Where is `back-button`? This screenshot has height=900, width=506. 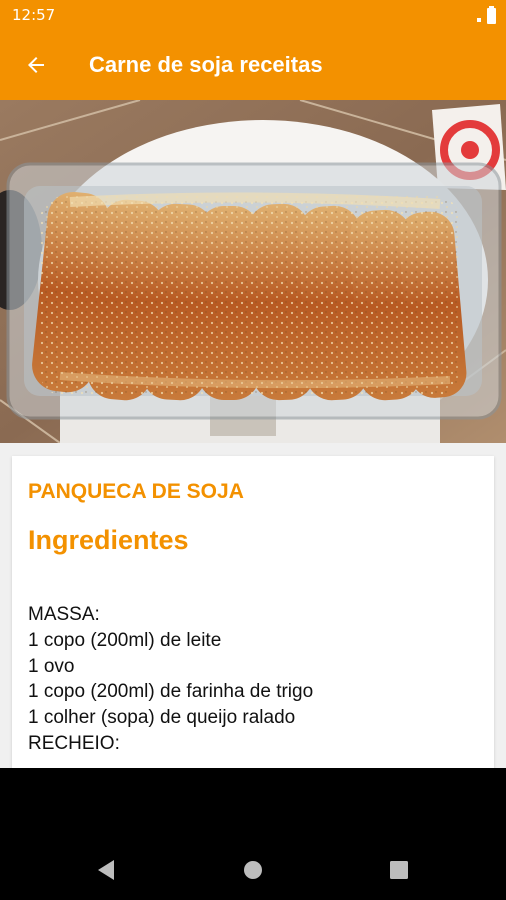
back-button is located at coordinates (36, 65).